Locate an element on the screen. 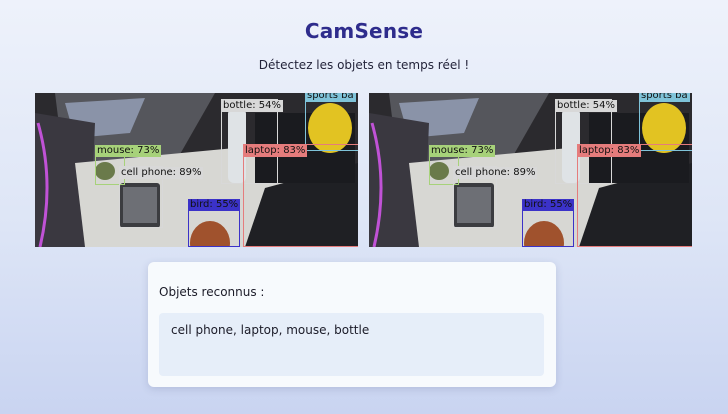 The height and width of the screenshot is (414, 728). results-value: cell phone, laptop, mouse, bottle is located at coordinates (270, 330).